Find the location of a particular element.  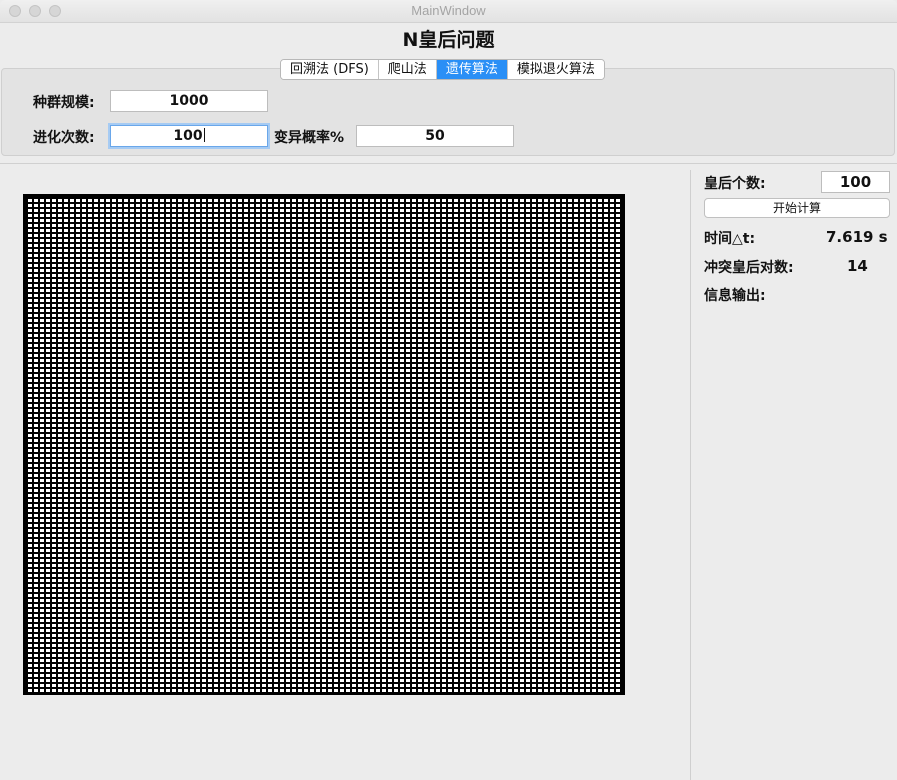

algorithm-tabs: 回溯法 (DFS) 爬山法 遗传算法 模拟退火算法 is located at coordinates (442, 69).